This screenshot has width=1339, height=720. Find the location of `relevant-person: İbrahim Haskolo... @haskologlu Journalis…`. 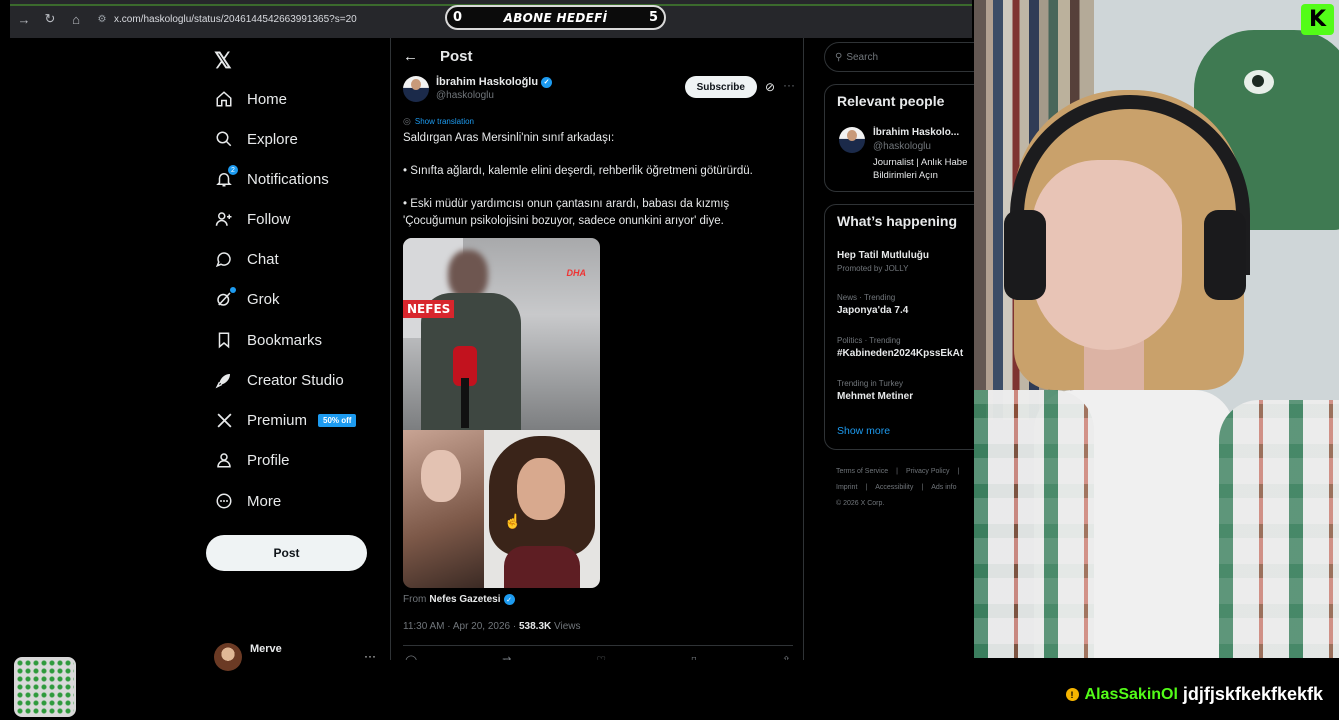

relevant-person: İbrahim Haskolo... @haskologlu Journalis… is located at coordinates (903, 154).